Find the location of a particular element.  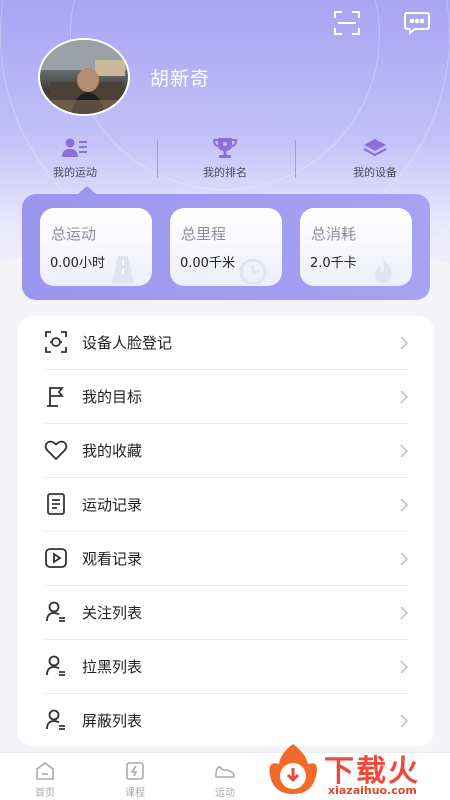

menu-item-my-favorites: 我的收藏 is located at coordinates (226, 451).